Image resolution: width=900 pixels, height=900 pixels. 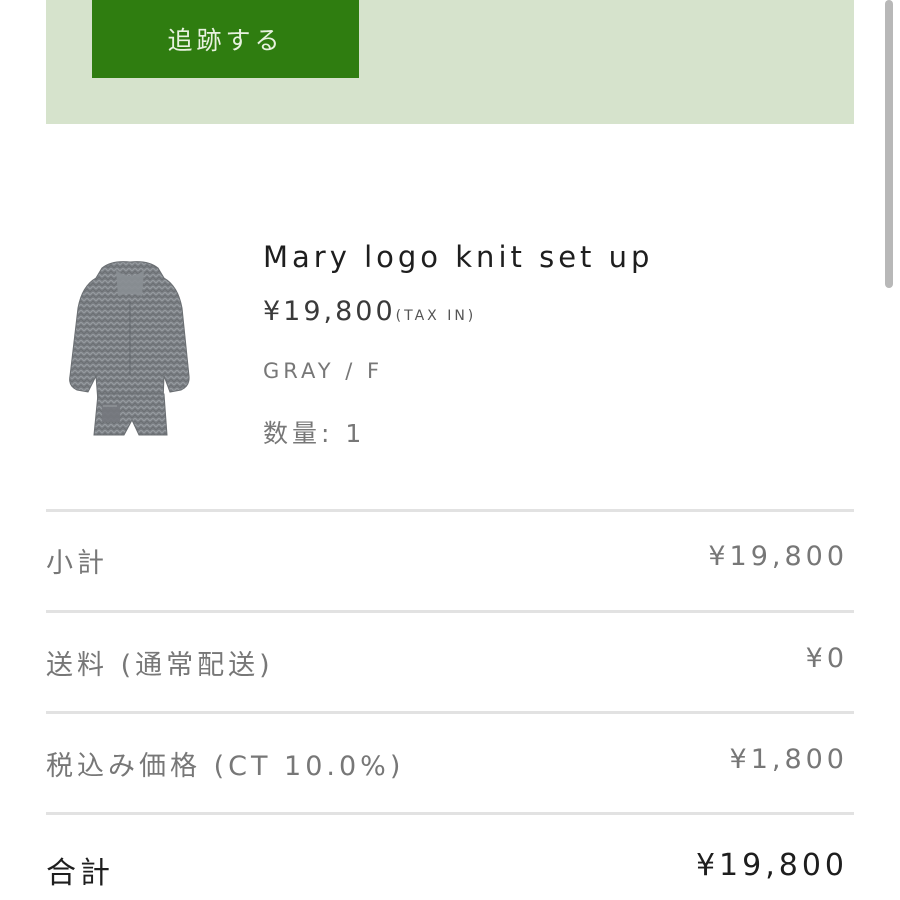 I want to click on subtotal-value: ¥19,800, so click(x=778, y=556).